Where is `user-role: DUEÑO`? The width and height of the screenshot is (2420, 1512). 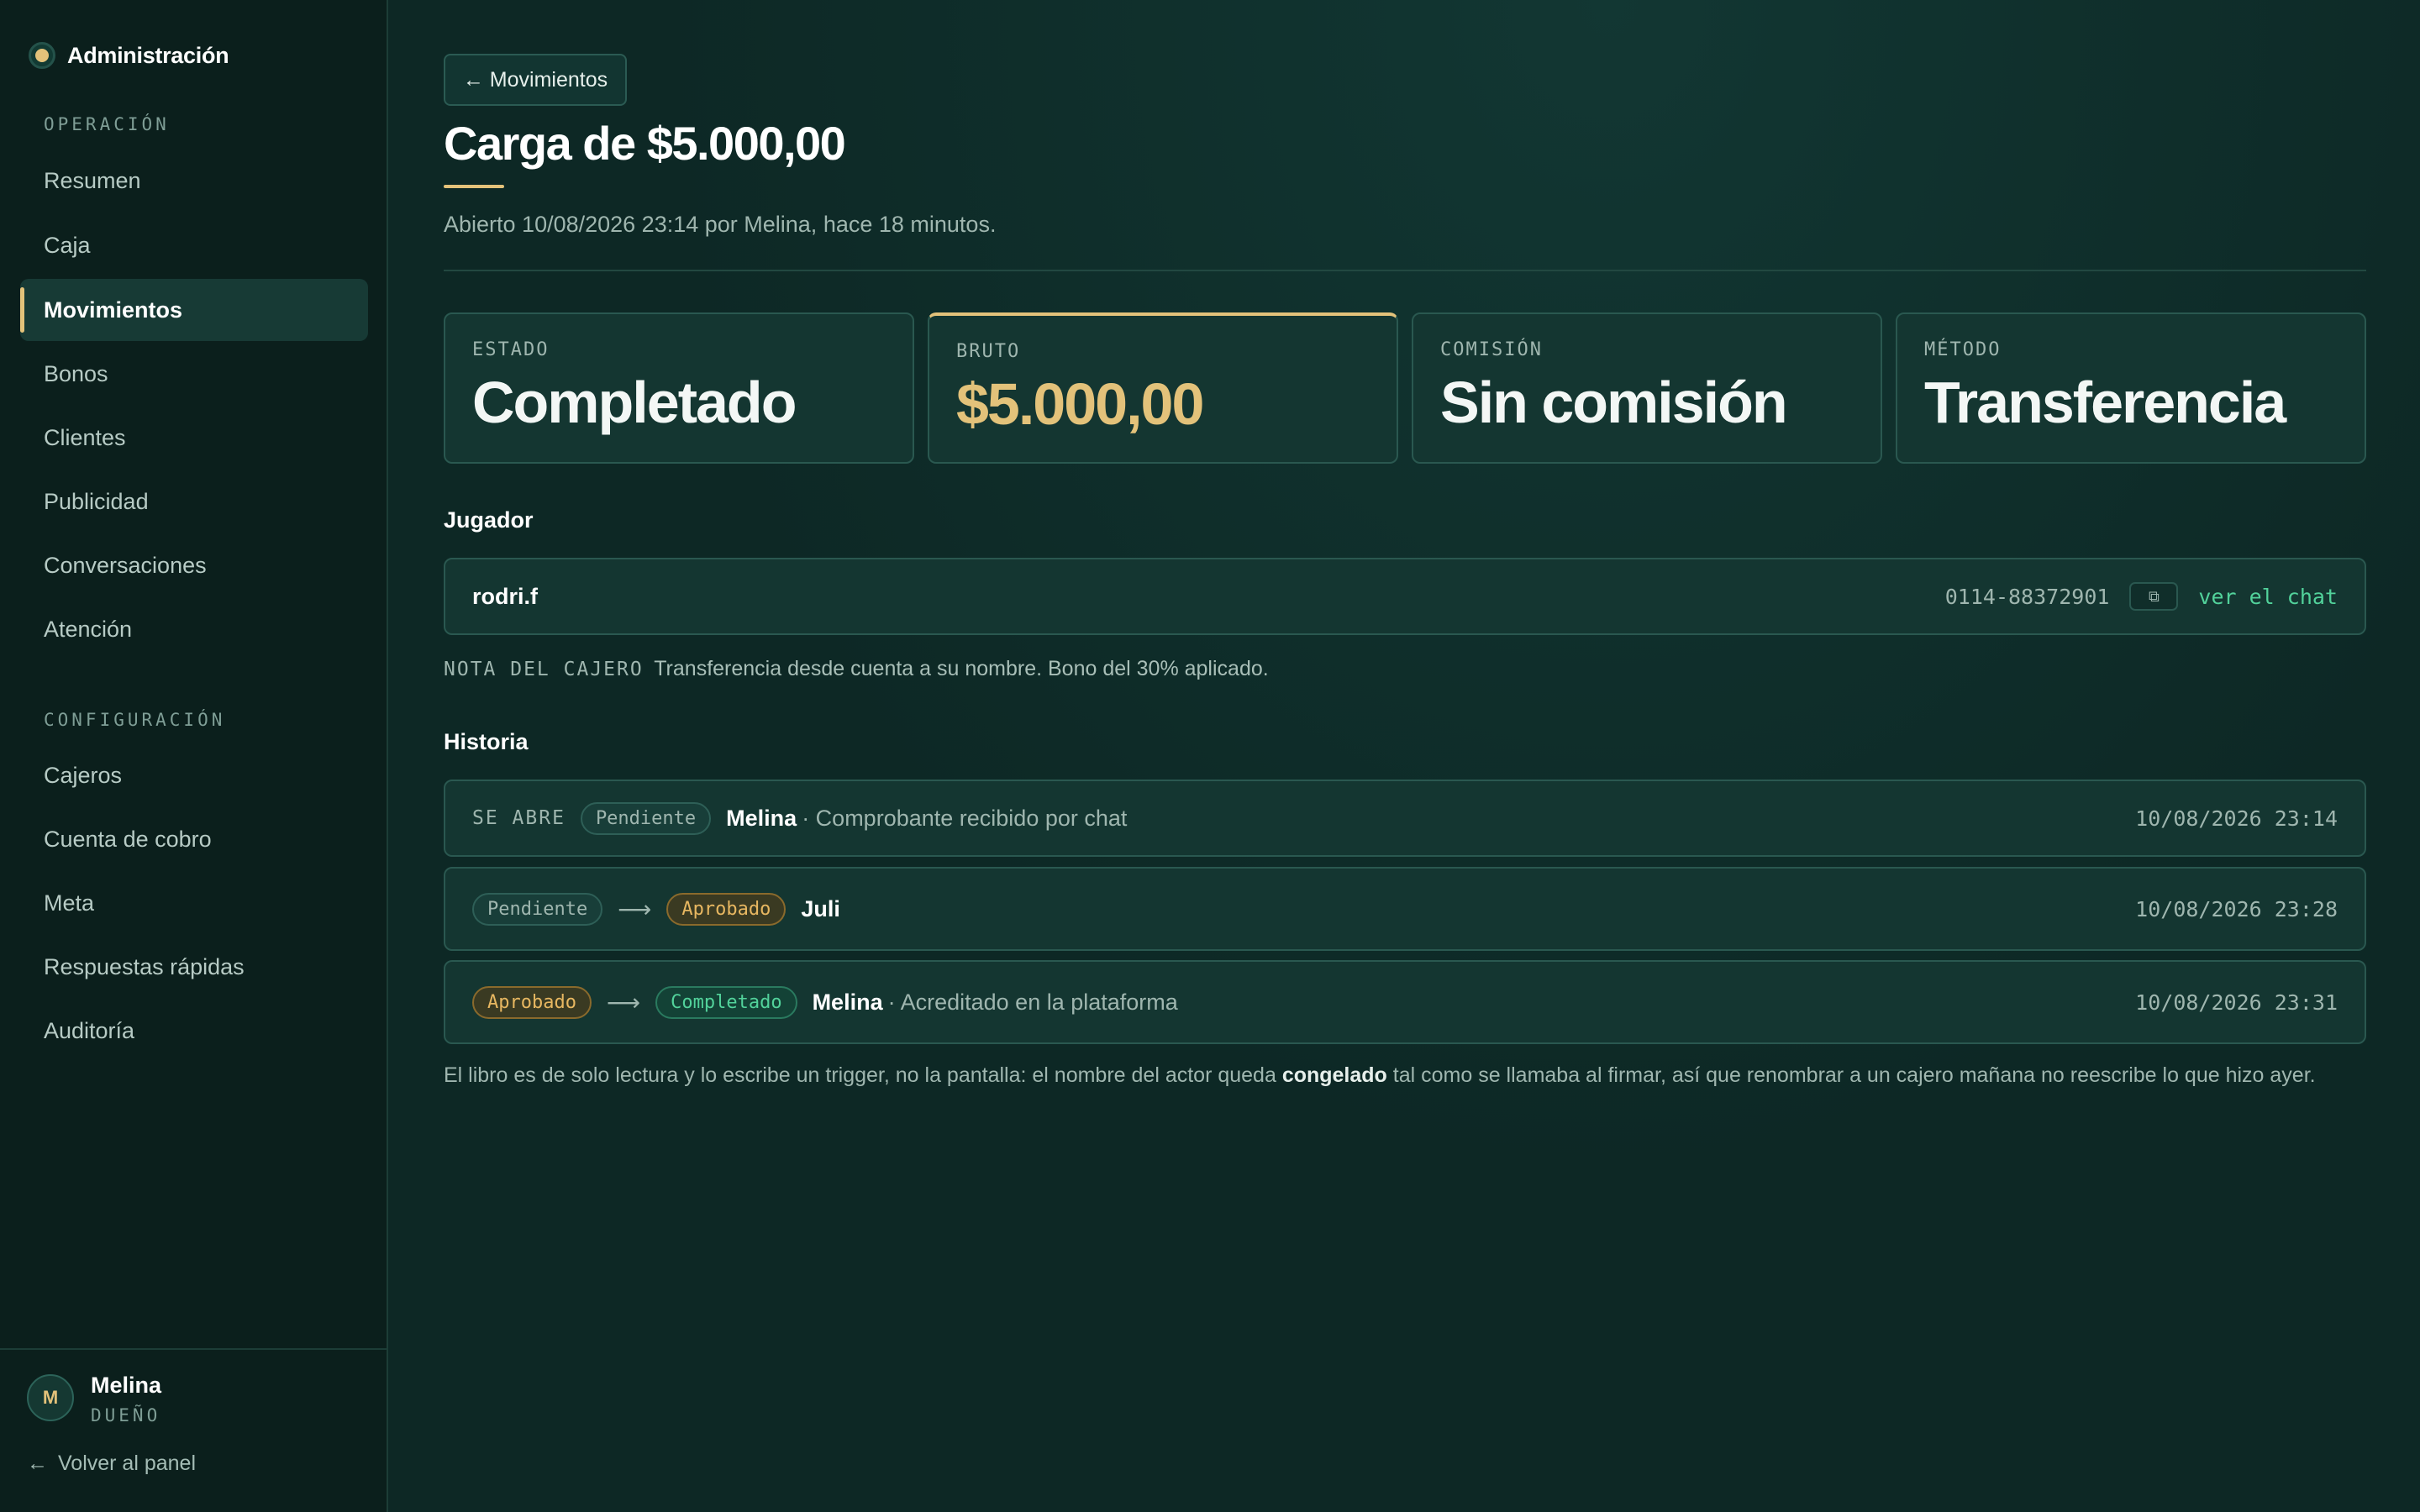
user-role: DUEÑO is located at coordinates (126, 1415).